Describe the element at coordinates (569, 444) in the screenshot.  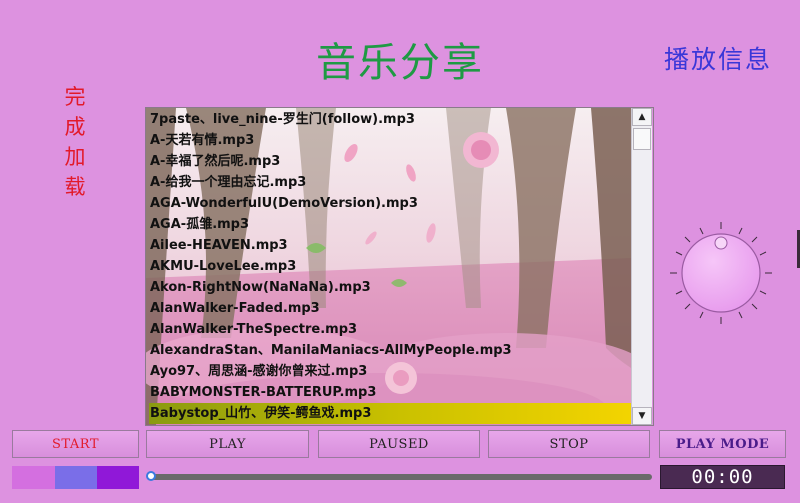
I see `stop-button: STOP` at that location.